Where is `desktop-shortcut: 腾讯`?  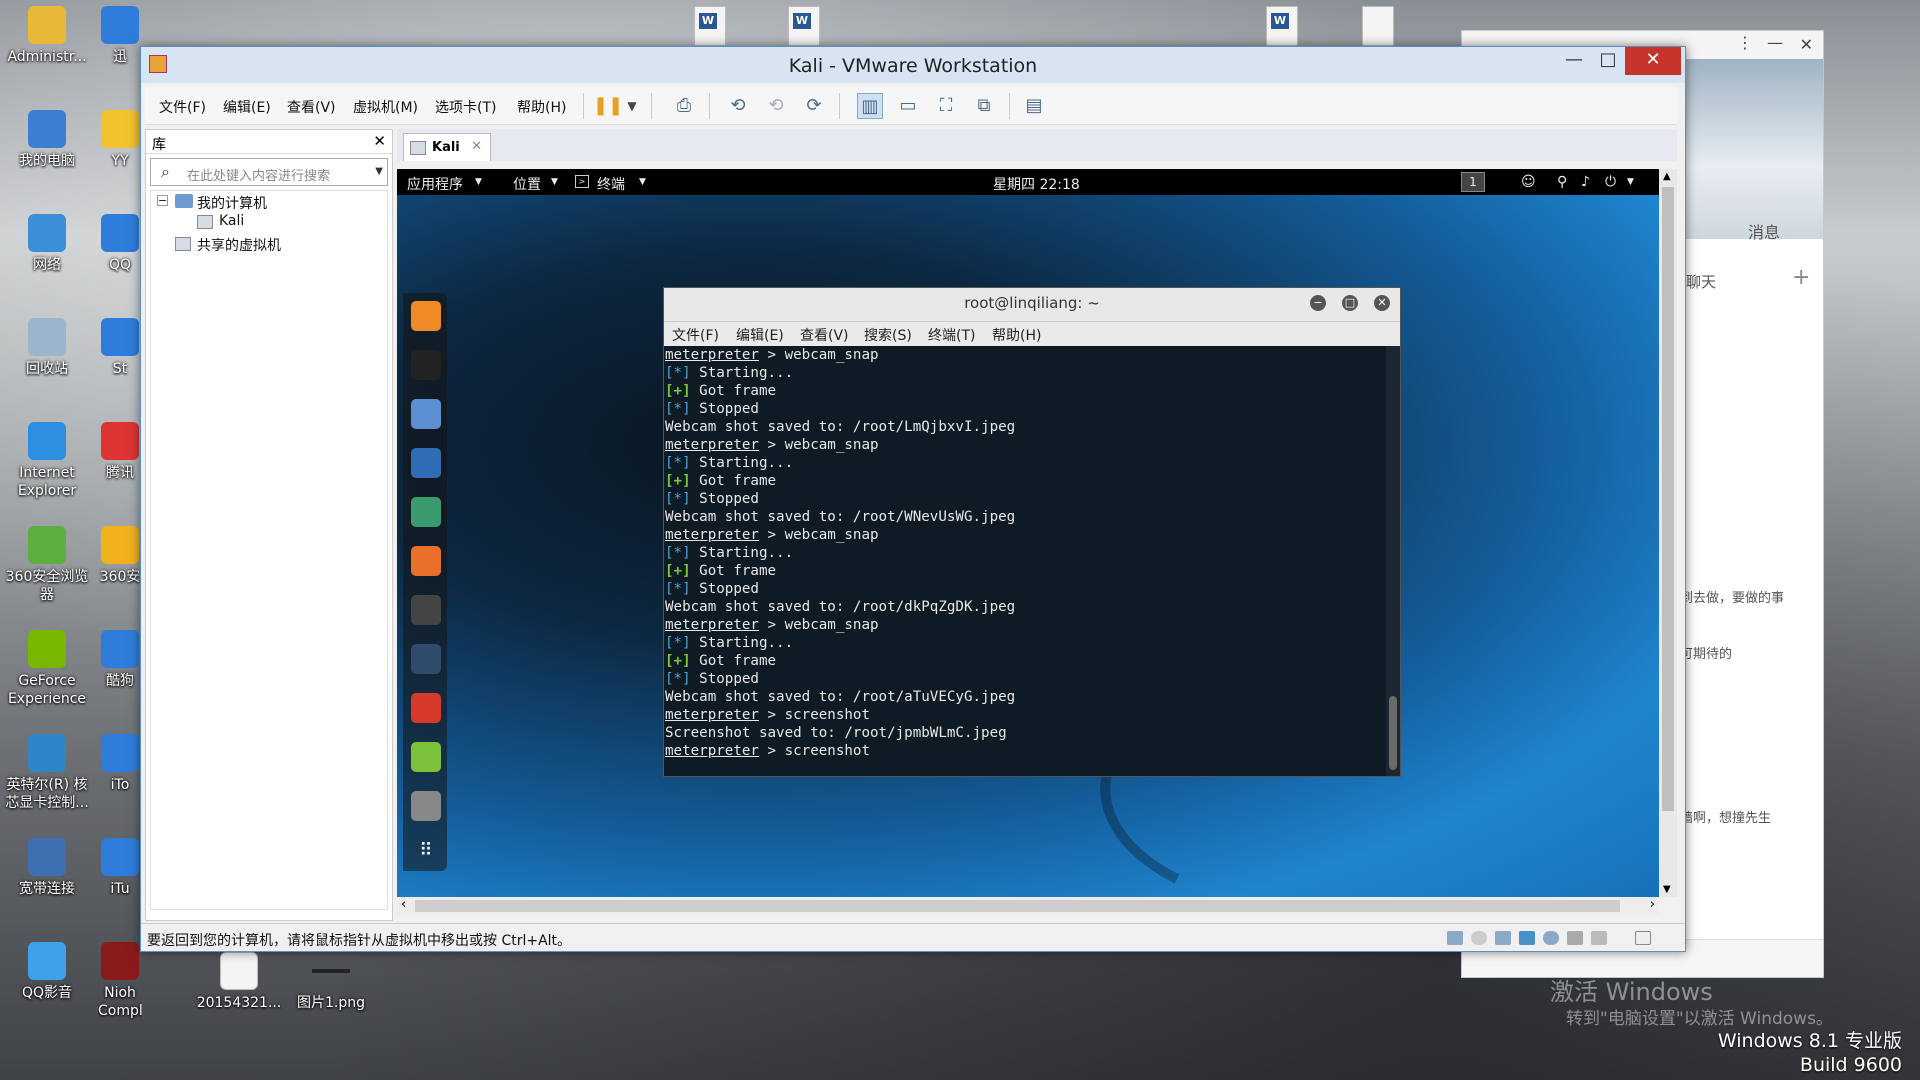
desktop-shortcut: 腾讯 is located at coordinates (120, 452).